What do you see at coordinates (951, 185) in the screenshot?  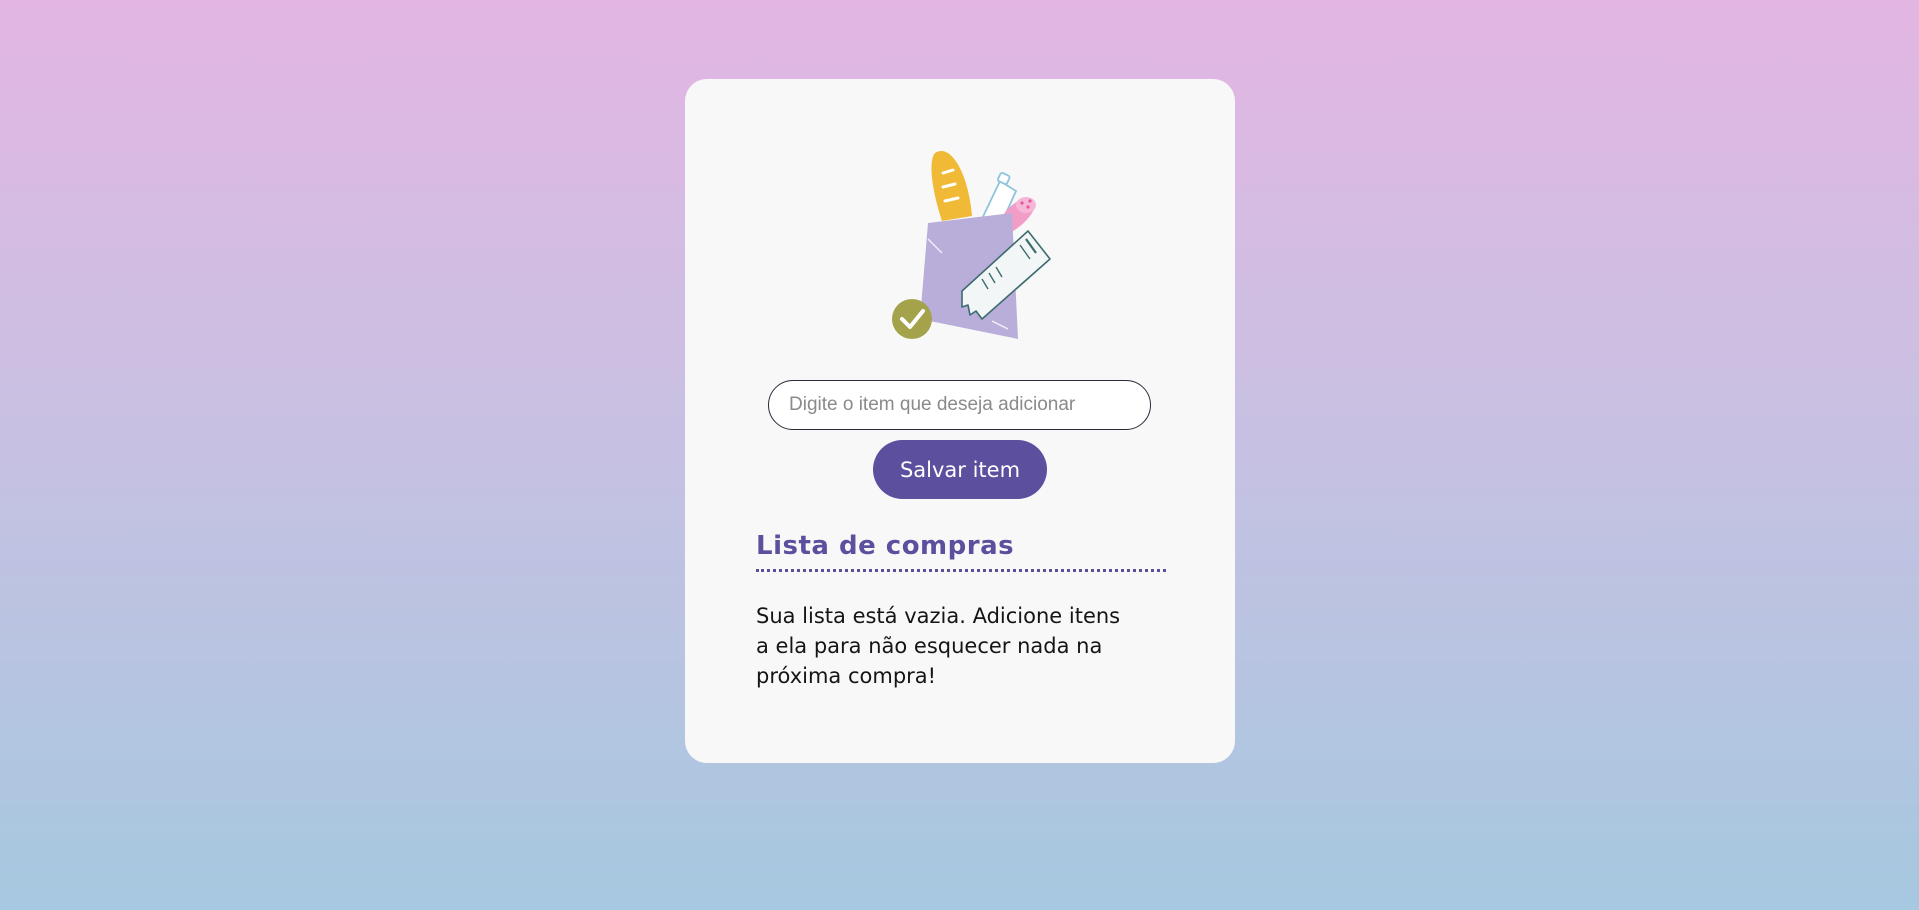 I see `baguette-icon` at bounding box center [951, 185].